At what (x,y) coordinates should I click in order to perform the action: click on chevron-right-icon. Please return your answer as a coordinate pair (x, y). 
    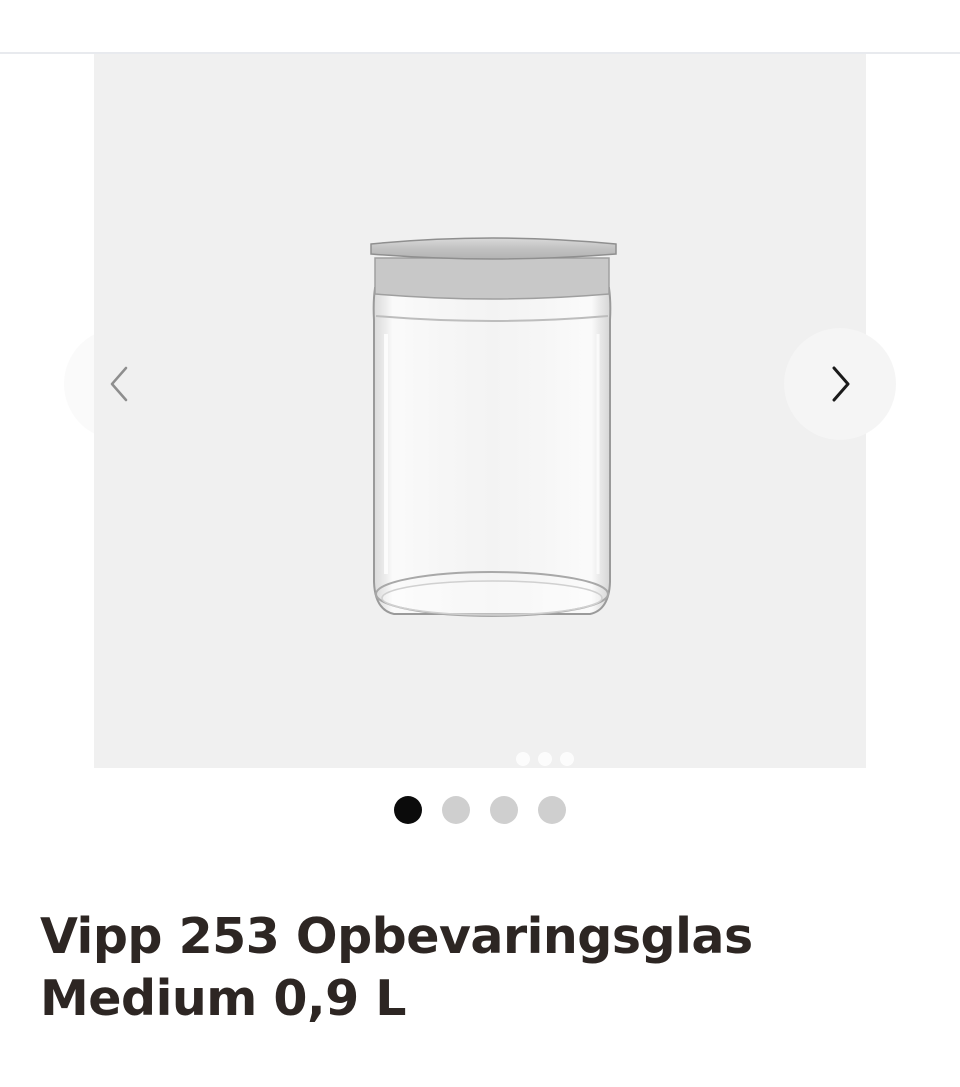
    Looking at the image, I should click on (841, 384).